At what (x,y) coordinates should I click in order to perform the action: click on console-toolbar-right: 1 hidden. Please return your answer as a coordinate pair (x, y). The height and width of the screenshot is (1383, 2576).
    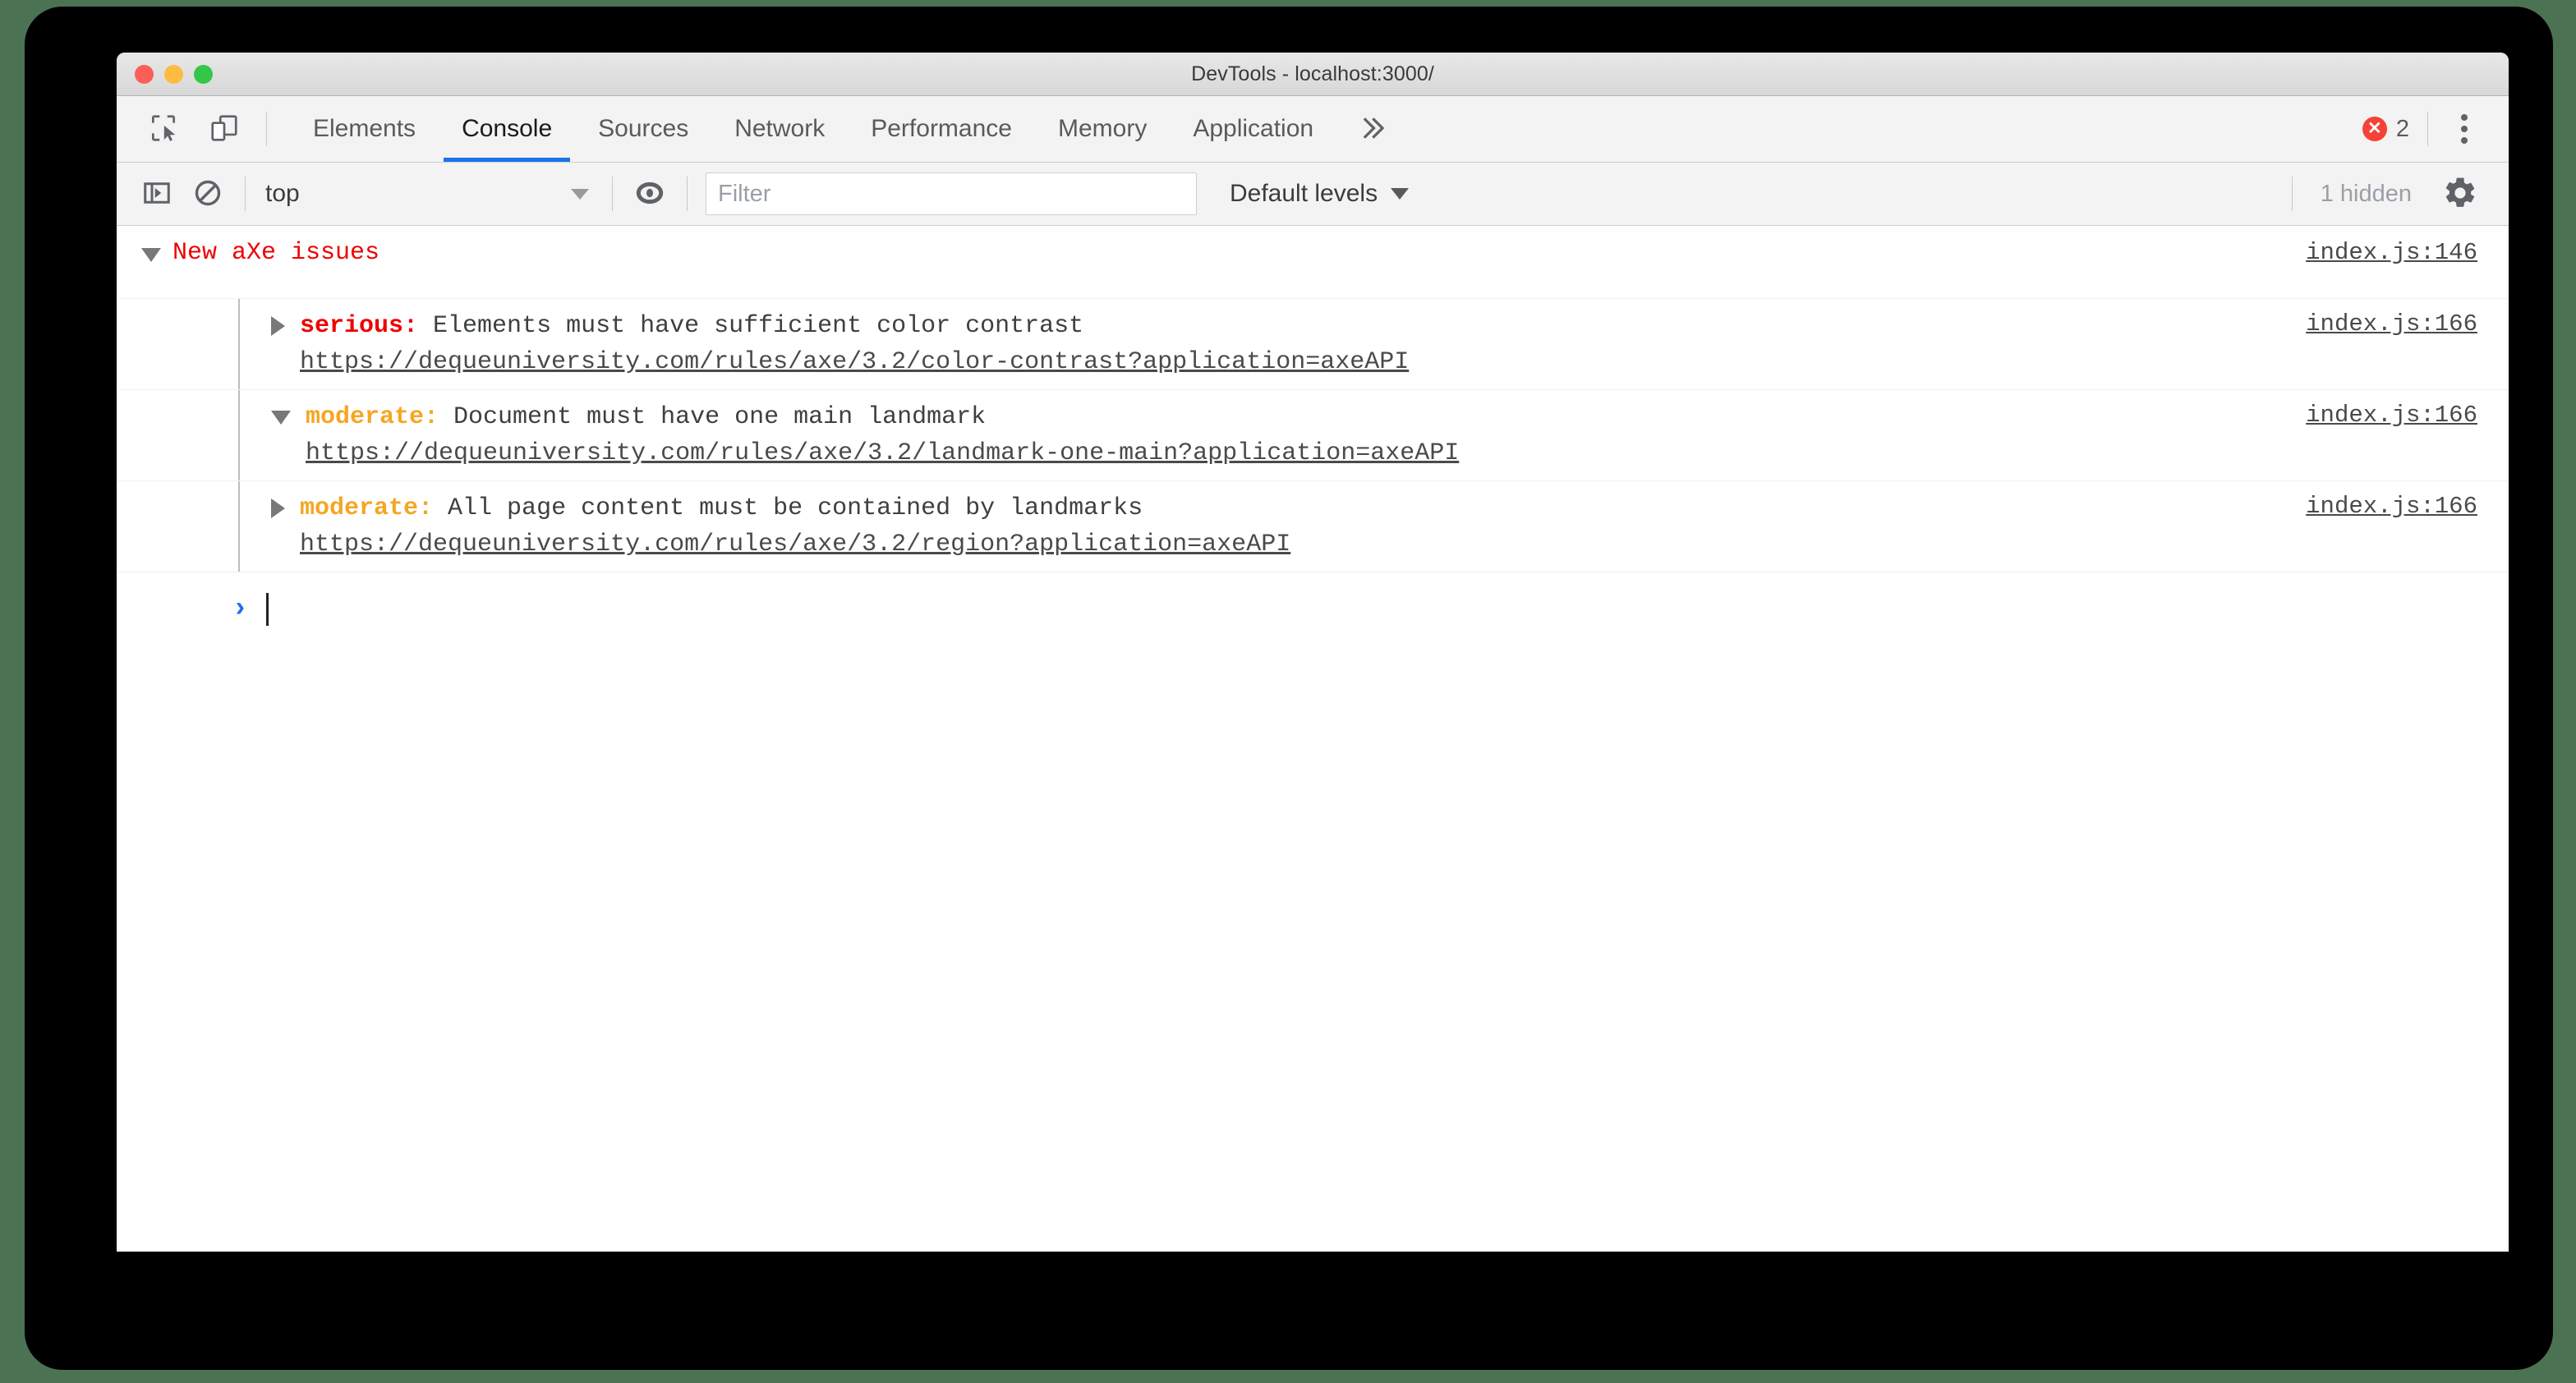
    Looking at the image, I should click on (2395, 194).